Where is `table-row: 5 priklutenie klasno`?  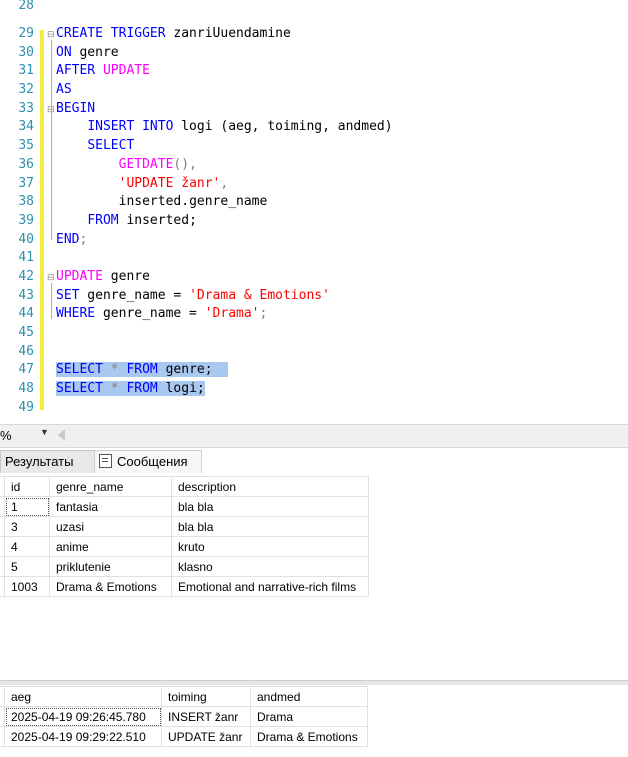
table-row: 5 priklutenie klasno is located at coordinates (184, 566).